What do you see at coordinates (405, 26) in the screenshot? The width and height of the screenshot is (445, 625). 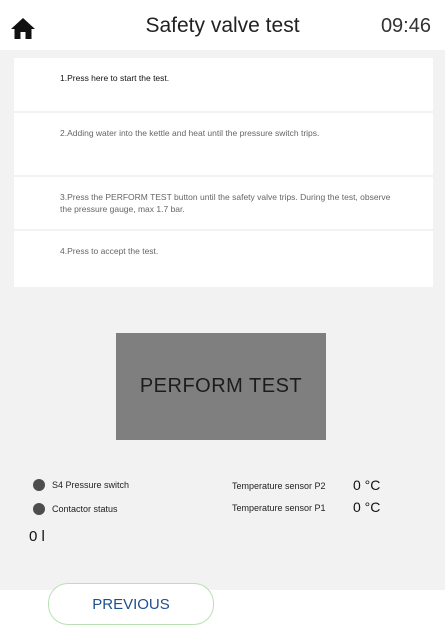 I see `clock: 09:46` at bounding box center [405, 26].